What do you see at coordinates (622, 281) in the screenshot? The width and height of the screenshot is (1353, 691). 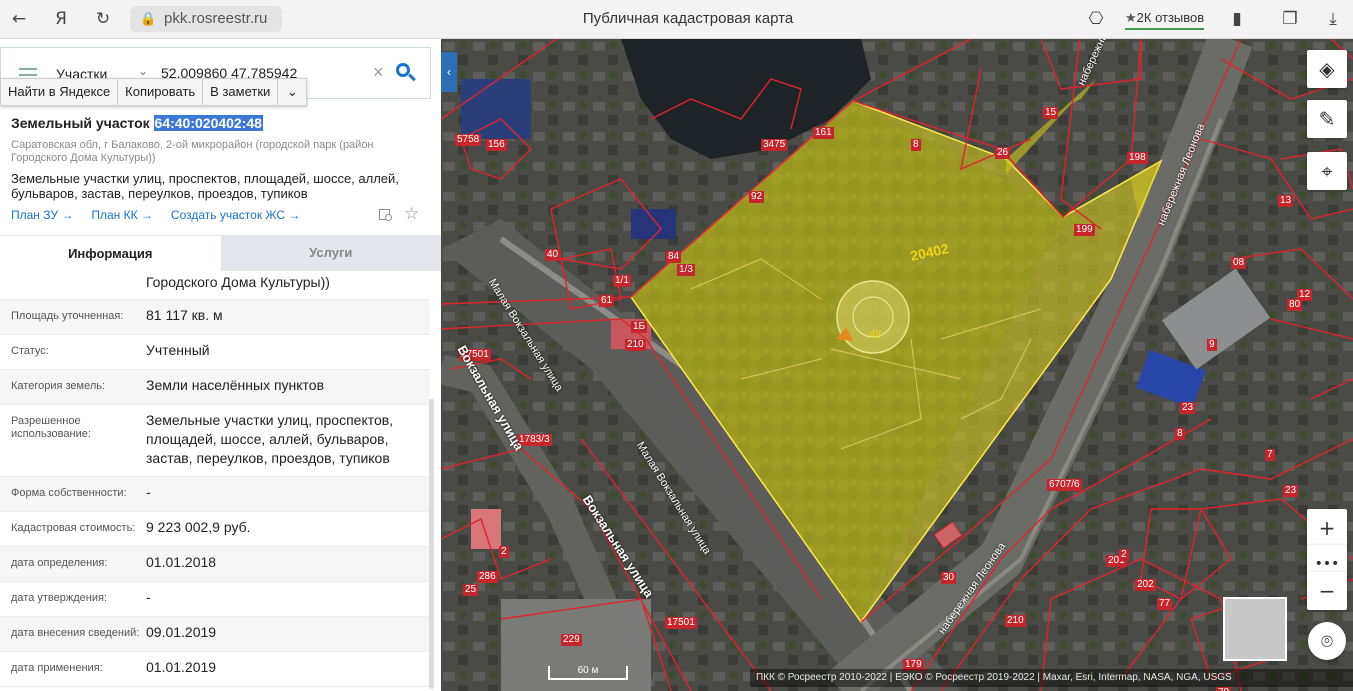 I see `map-parcel-label: 1/1` at bounding box center [622, 281].